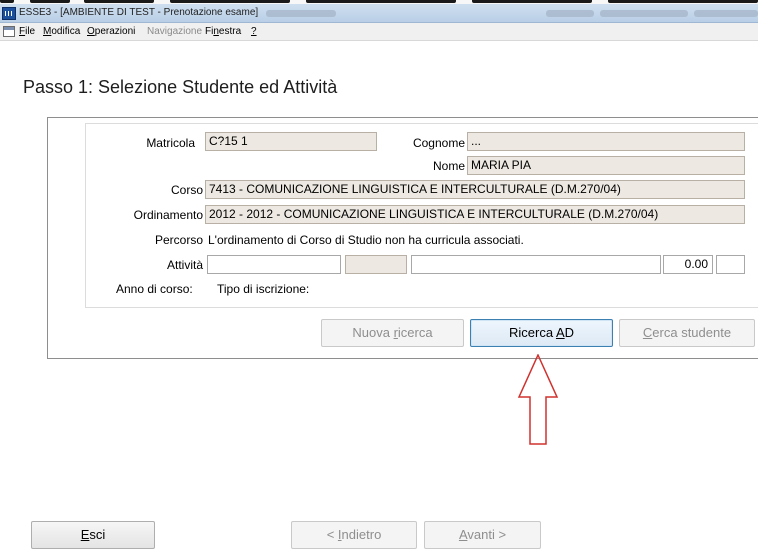  I want to click on esci-button: Esci, so click(93, 535).